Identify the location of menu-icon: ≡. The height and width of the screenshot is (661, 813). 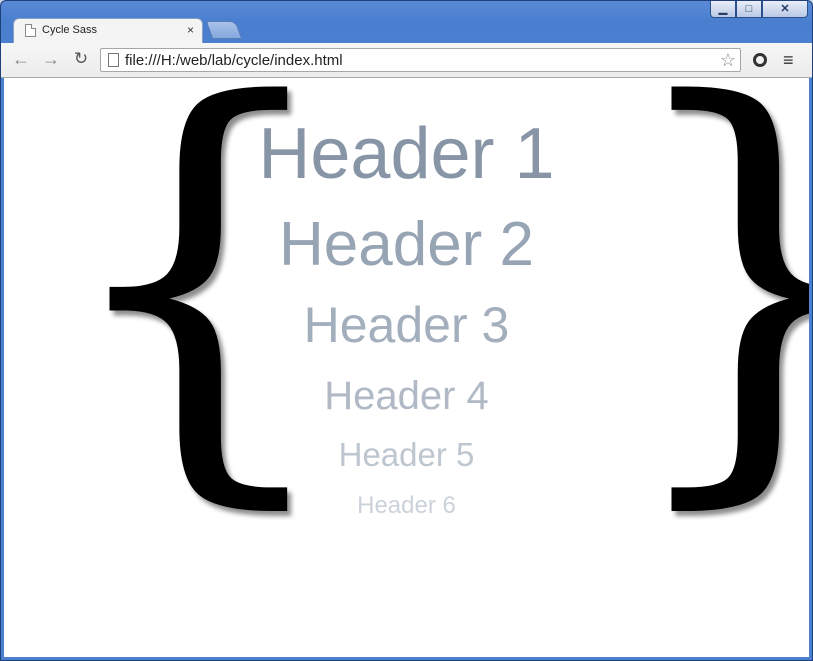
(788, 60).